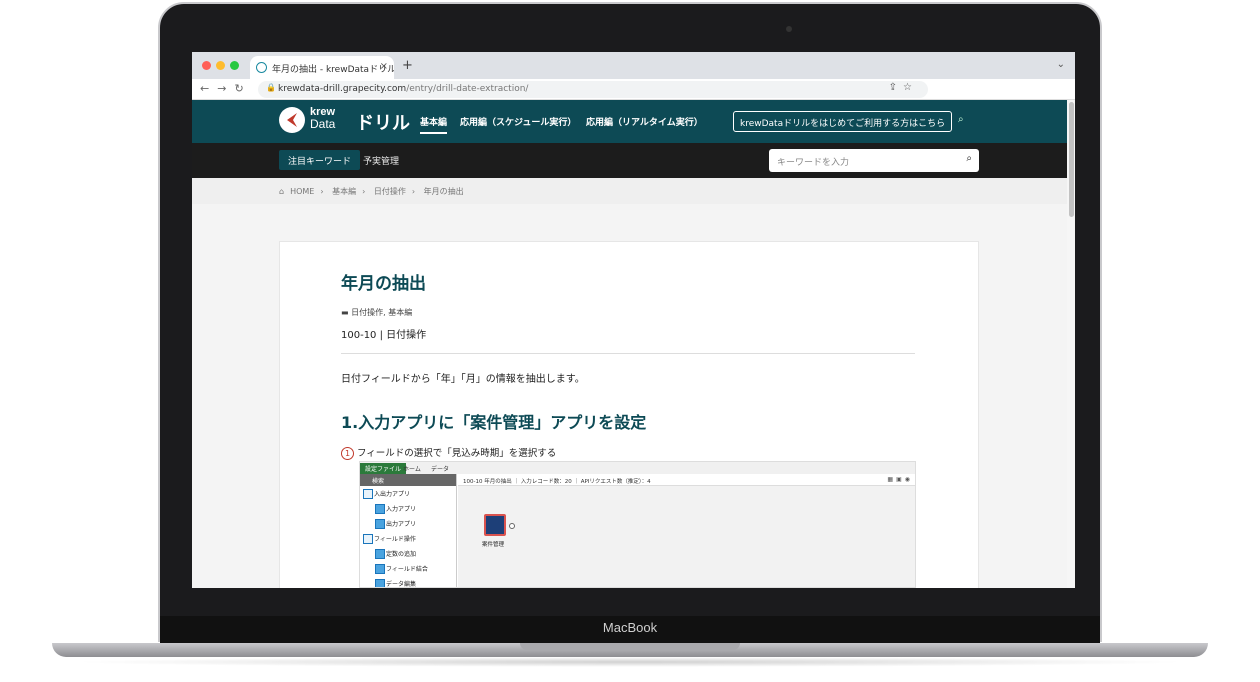  I want to click on article-categories: ▬ 日付操作, 基本編, so click(376, 312).